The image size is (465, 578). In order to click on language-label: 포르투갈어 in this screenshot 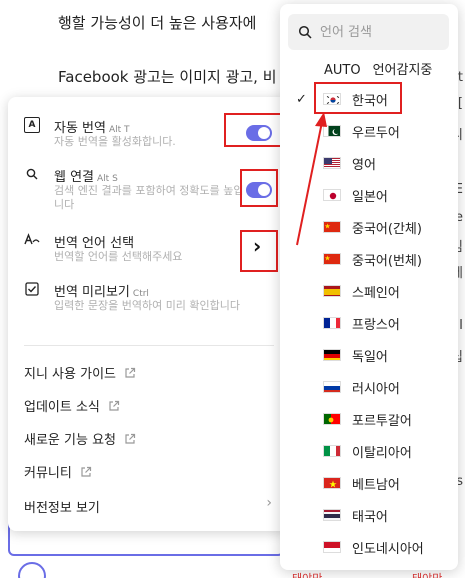, I will do `click(382, 421)`.